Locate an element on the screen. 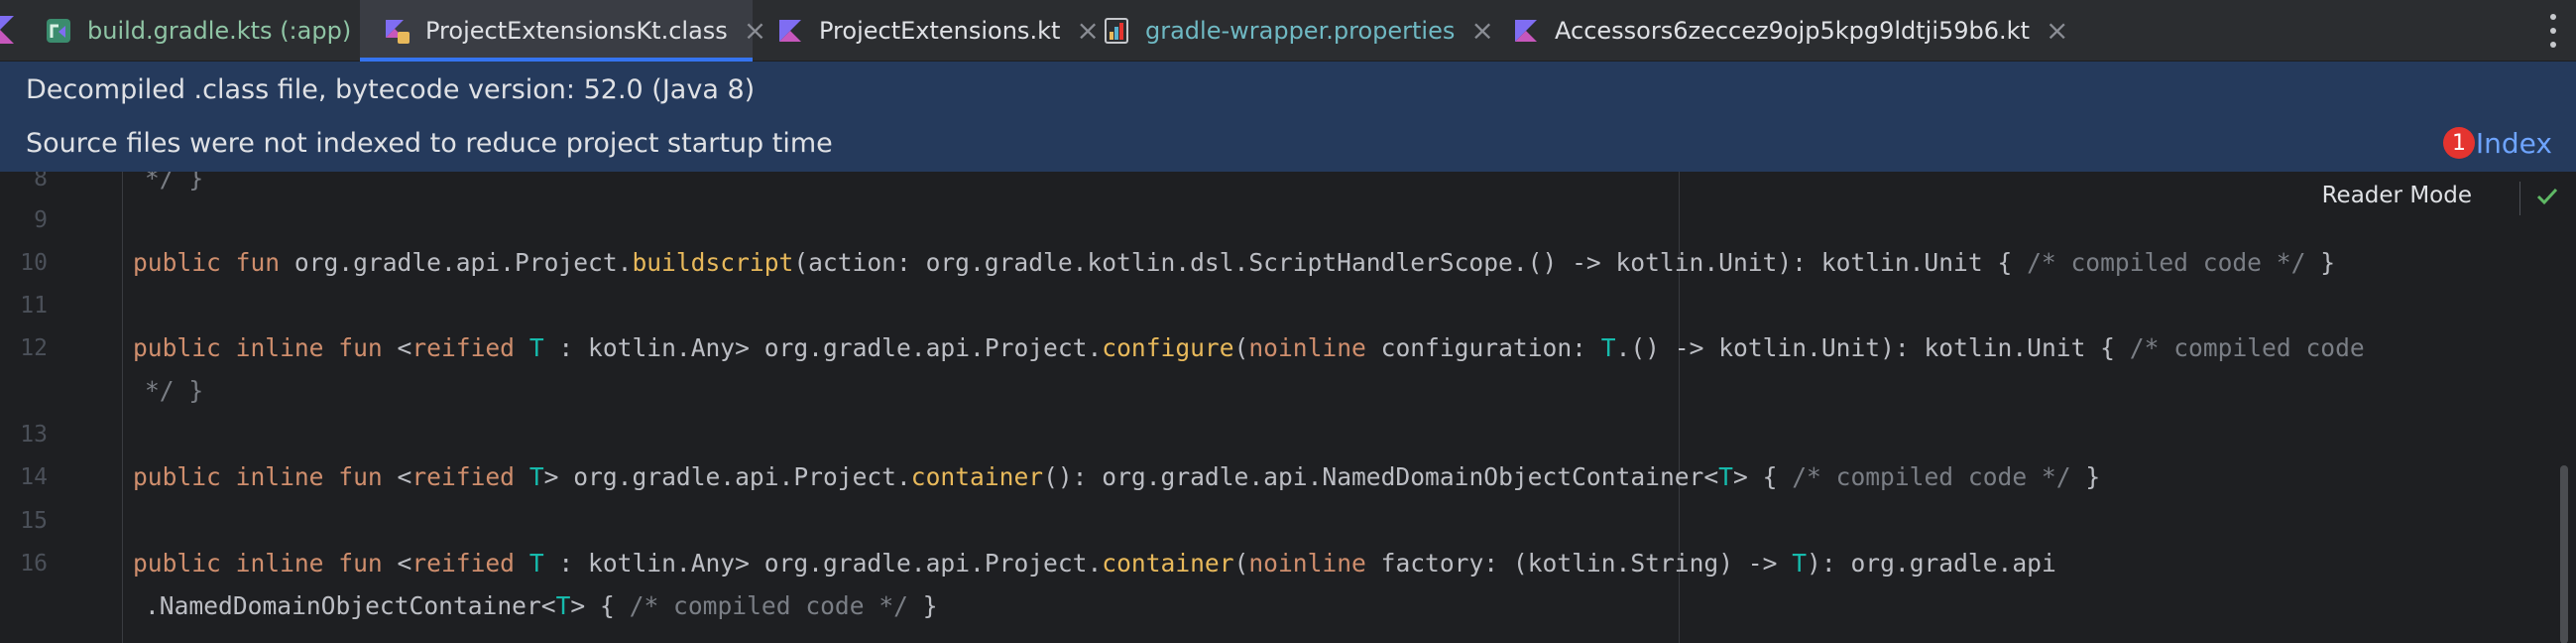 Image resolution: width=2576 pixels, height=643 pixels. params: configuration: is located at coordinates (1483, 347).